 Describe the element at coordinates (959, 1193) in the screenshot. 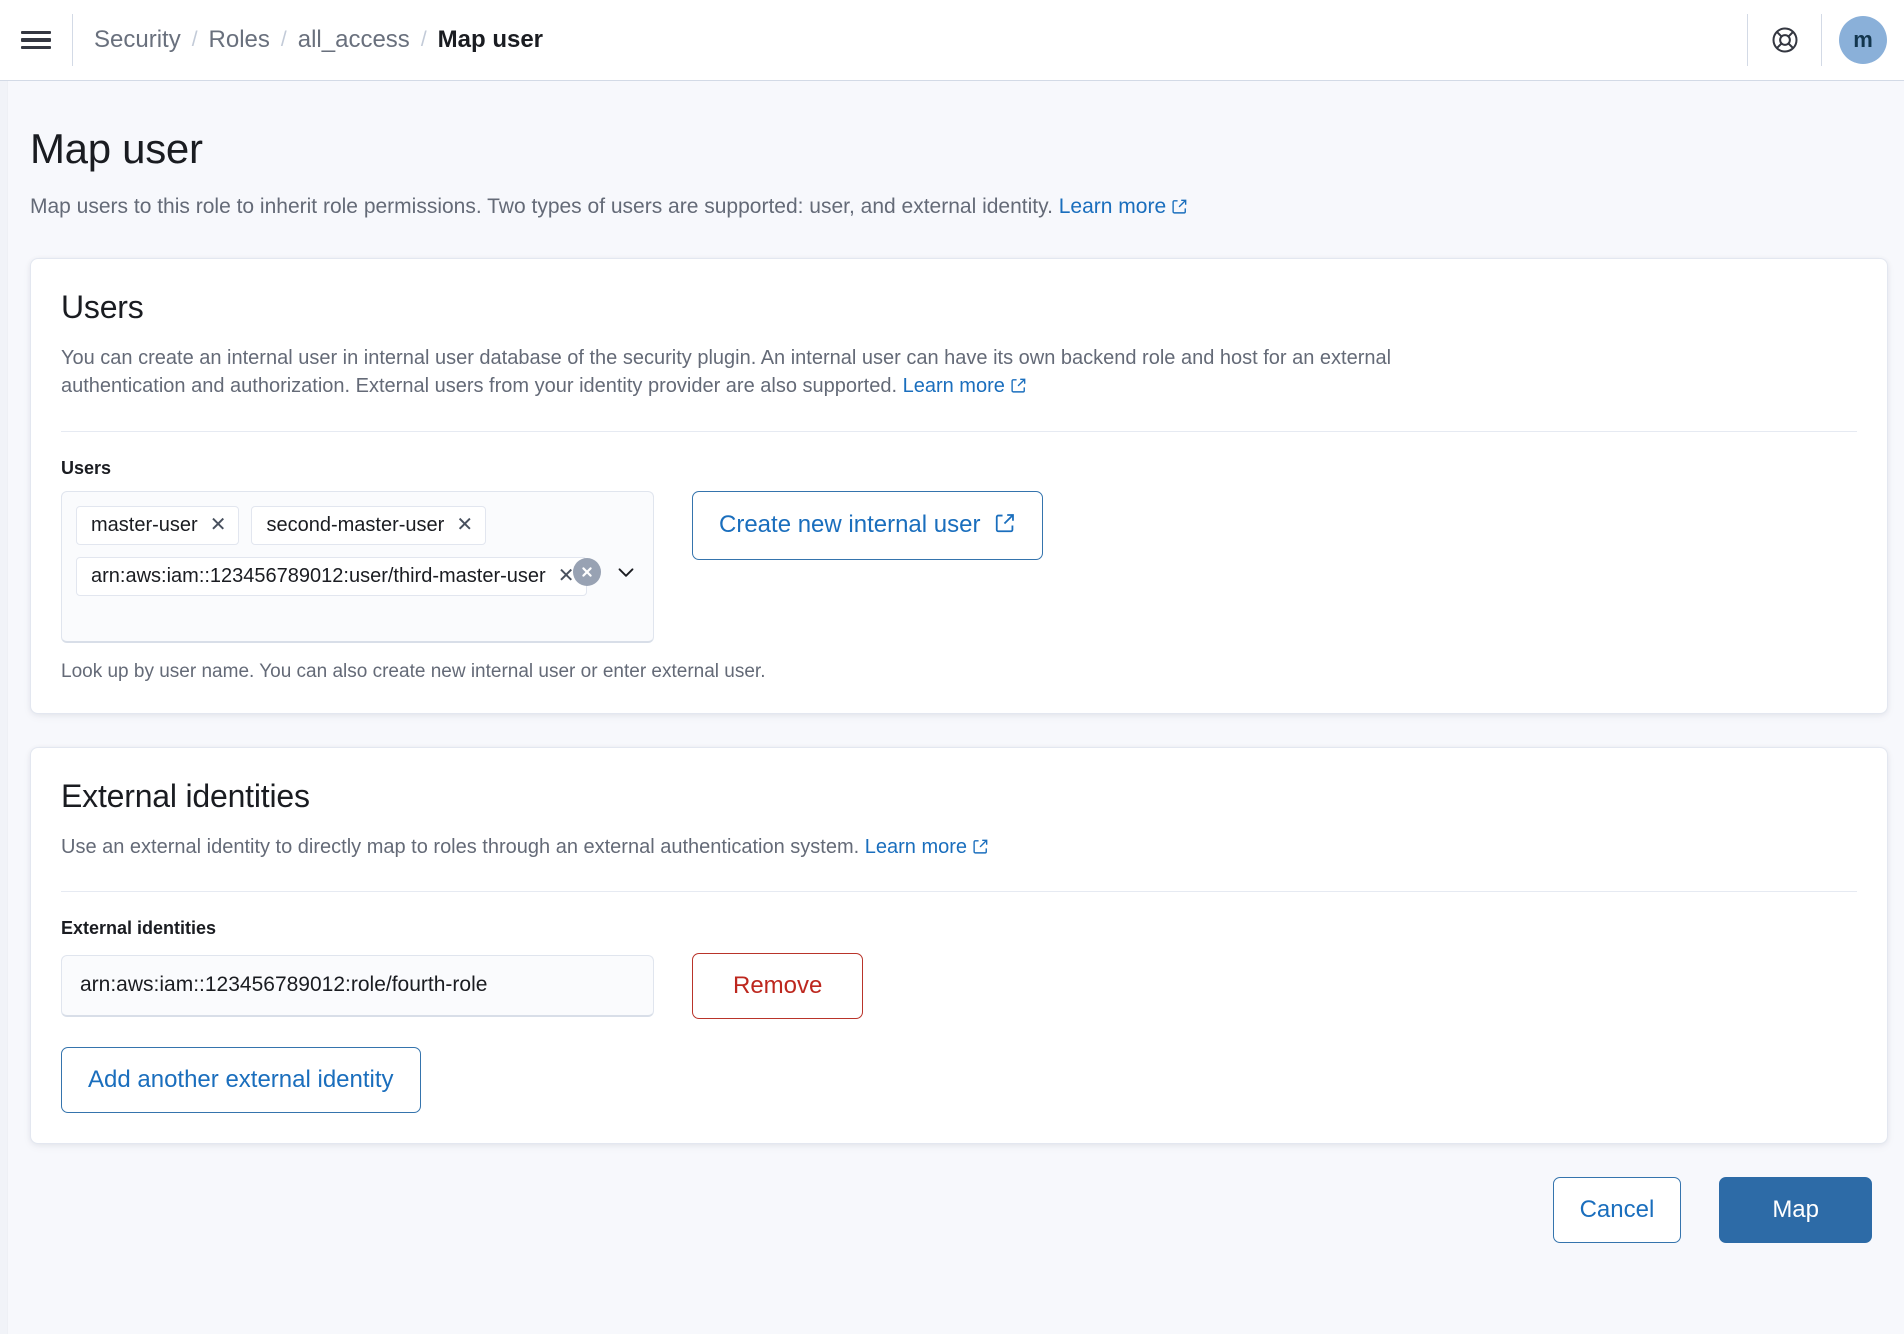

I see `form-footer: Cancel Map` at that location.